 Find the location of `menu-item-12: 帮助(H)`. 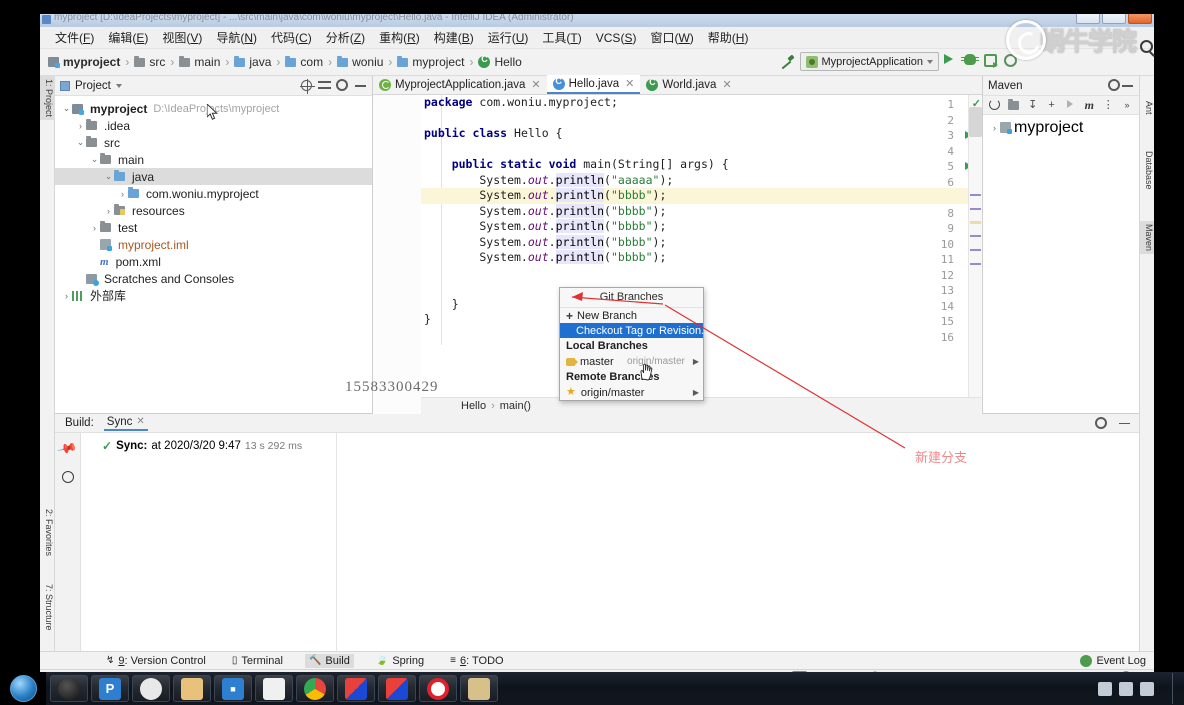

menu-item-12: 帮助(H) is located at coordinates (728, 37).